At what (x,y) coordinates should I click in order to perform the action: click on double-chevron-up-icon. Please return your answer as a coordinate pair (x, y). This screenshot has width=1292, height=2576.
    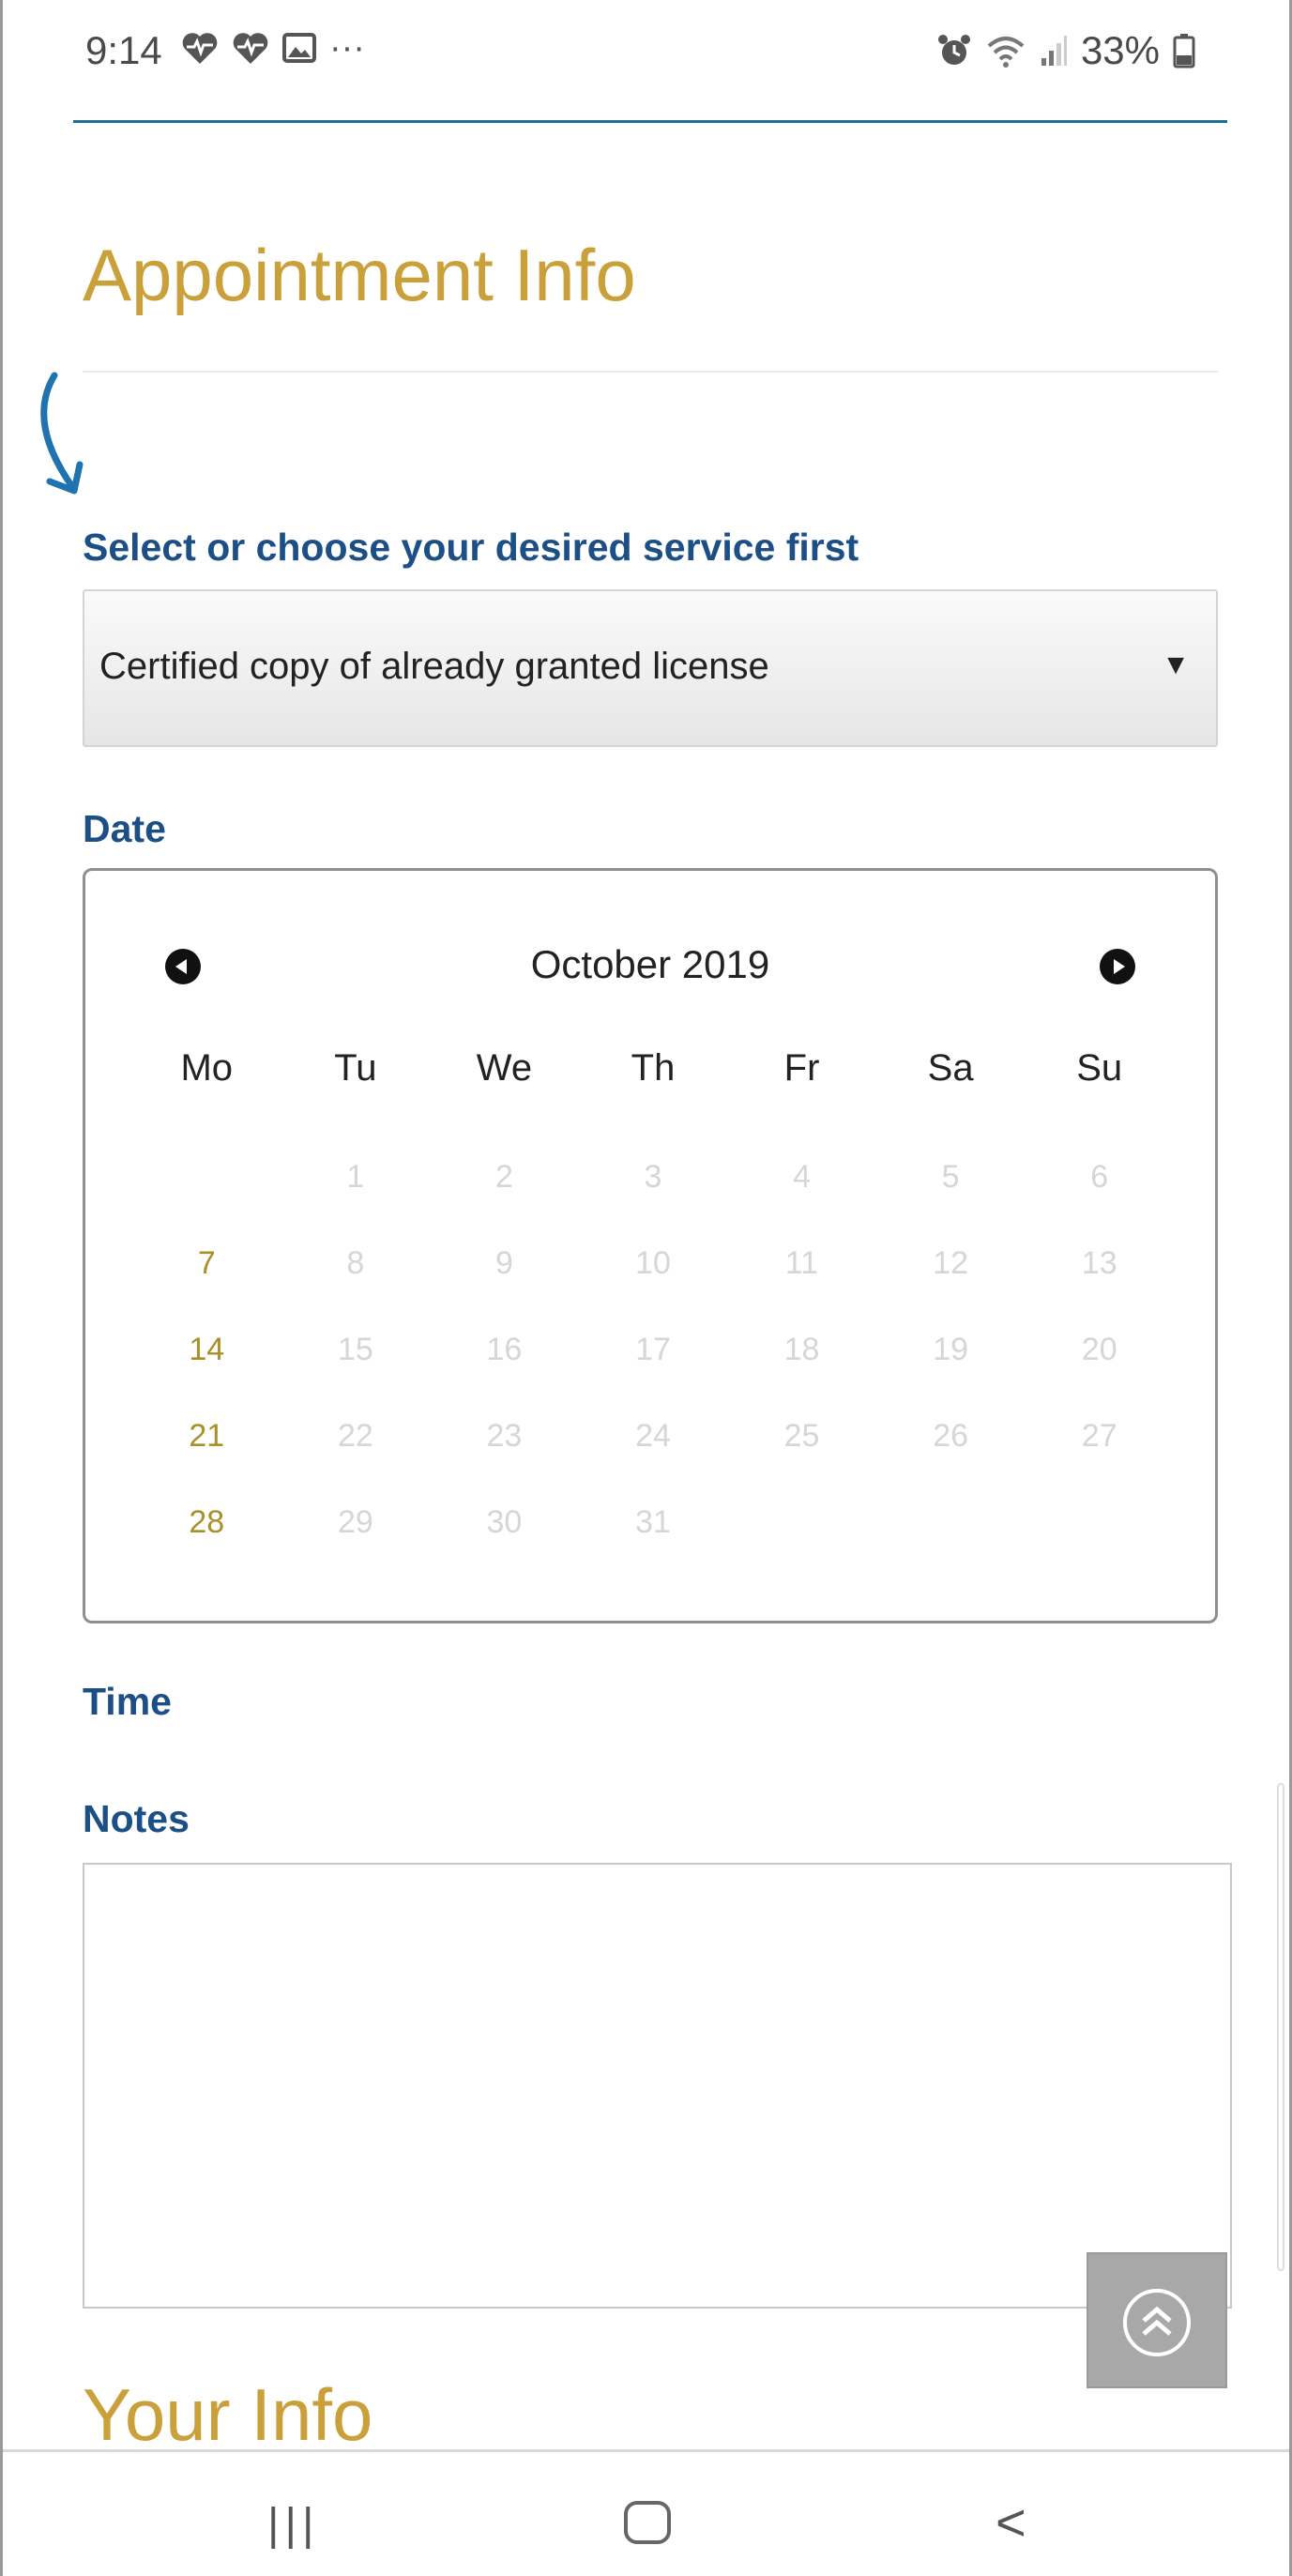
    Looking at the image, I should click on (1157, 2322).